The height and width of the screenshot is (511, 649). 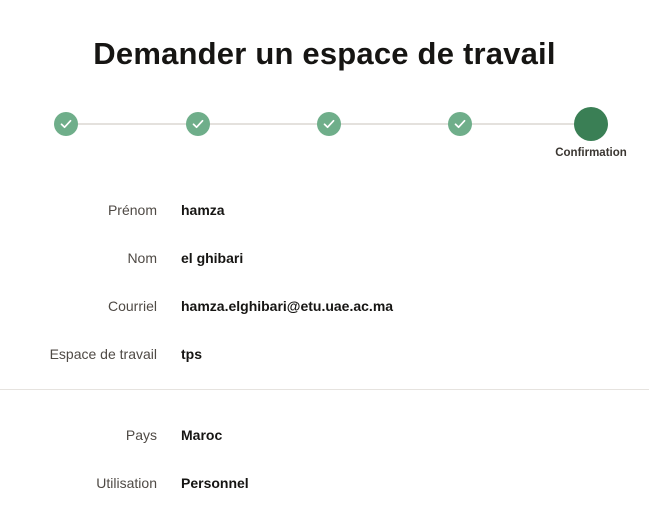 I want to click on summary-row-last-name: Nom el ghibari, so click(x=324, y=258).